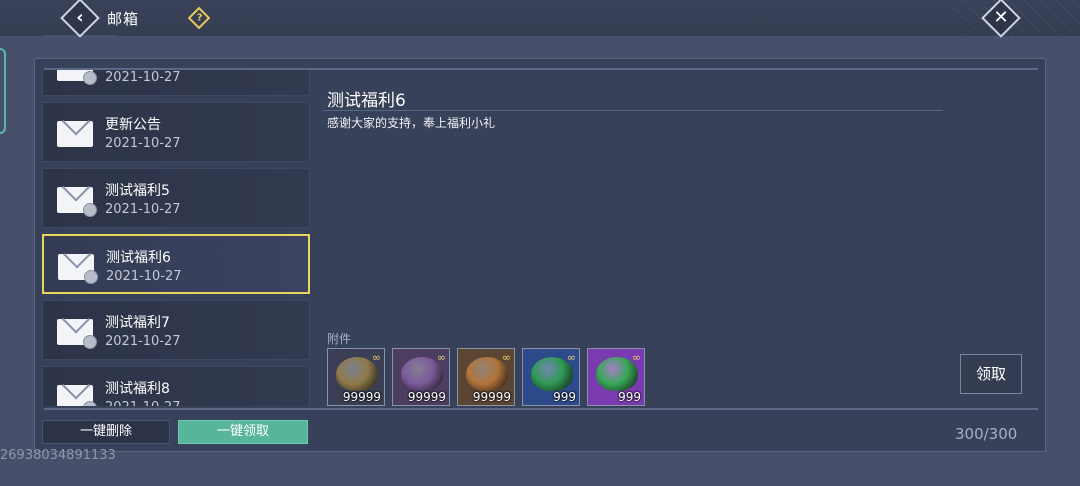 This screenshot has height=486, width=1080. I want to click on help-button: ?, so click(199, 18).